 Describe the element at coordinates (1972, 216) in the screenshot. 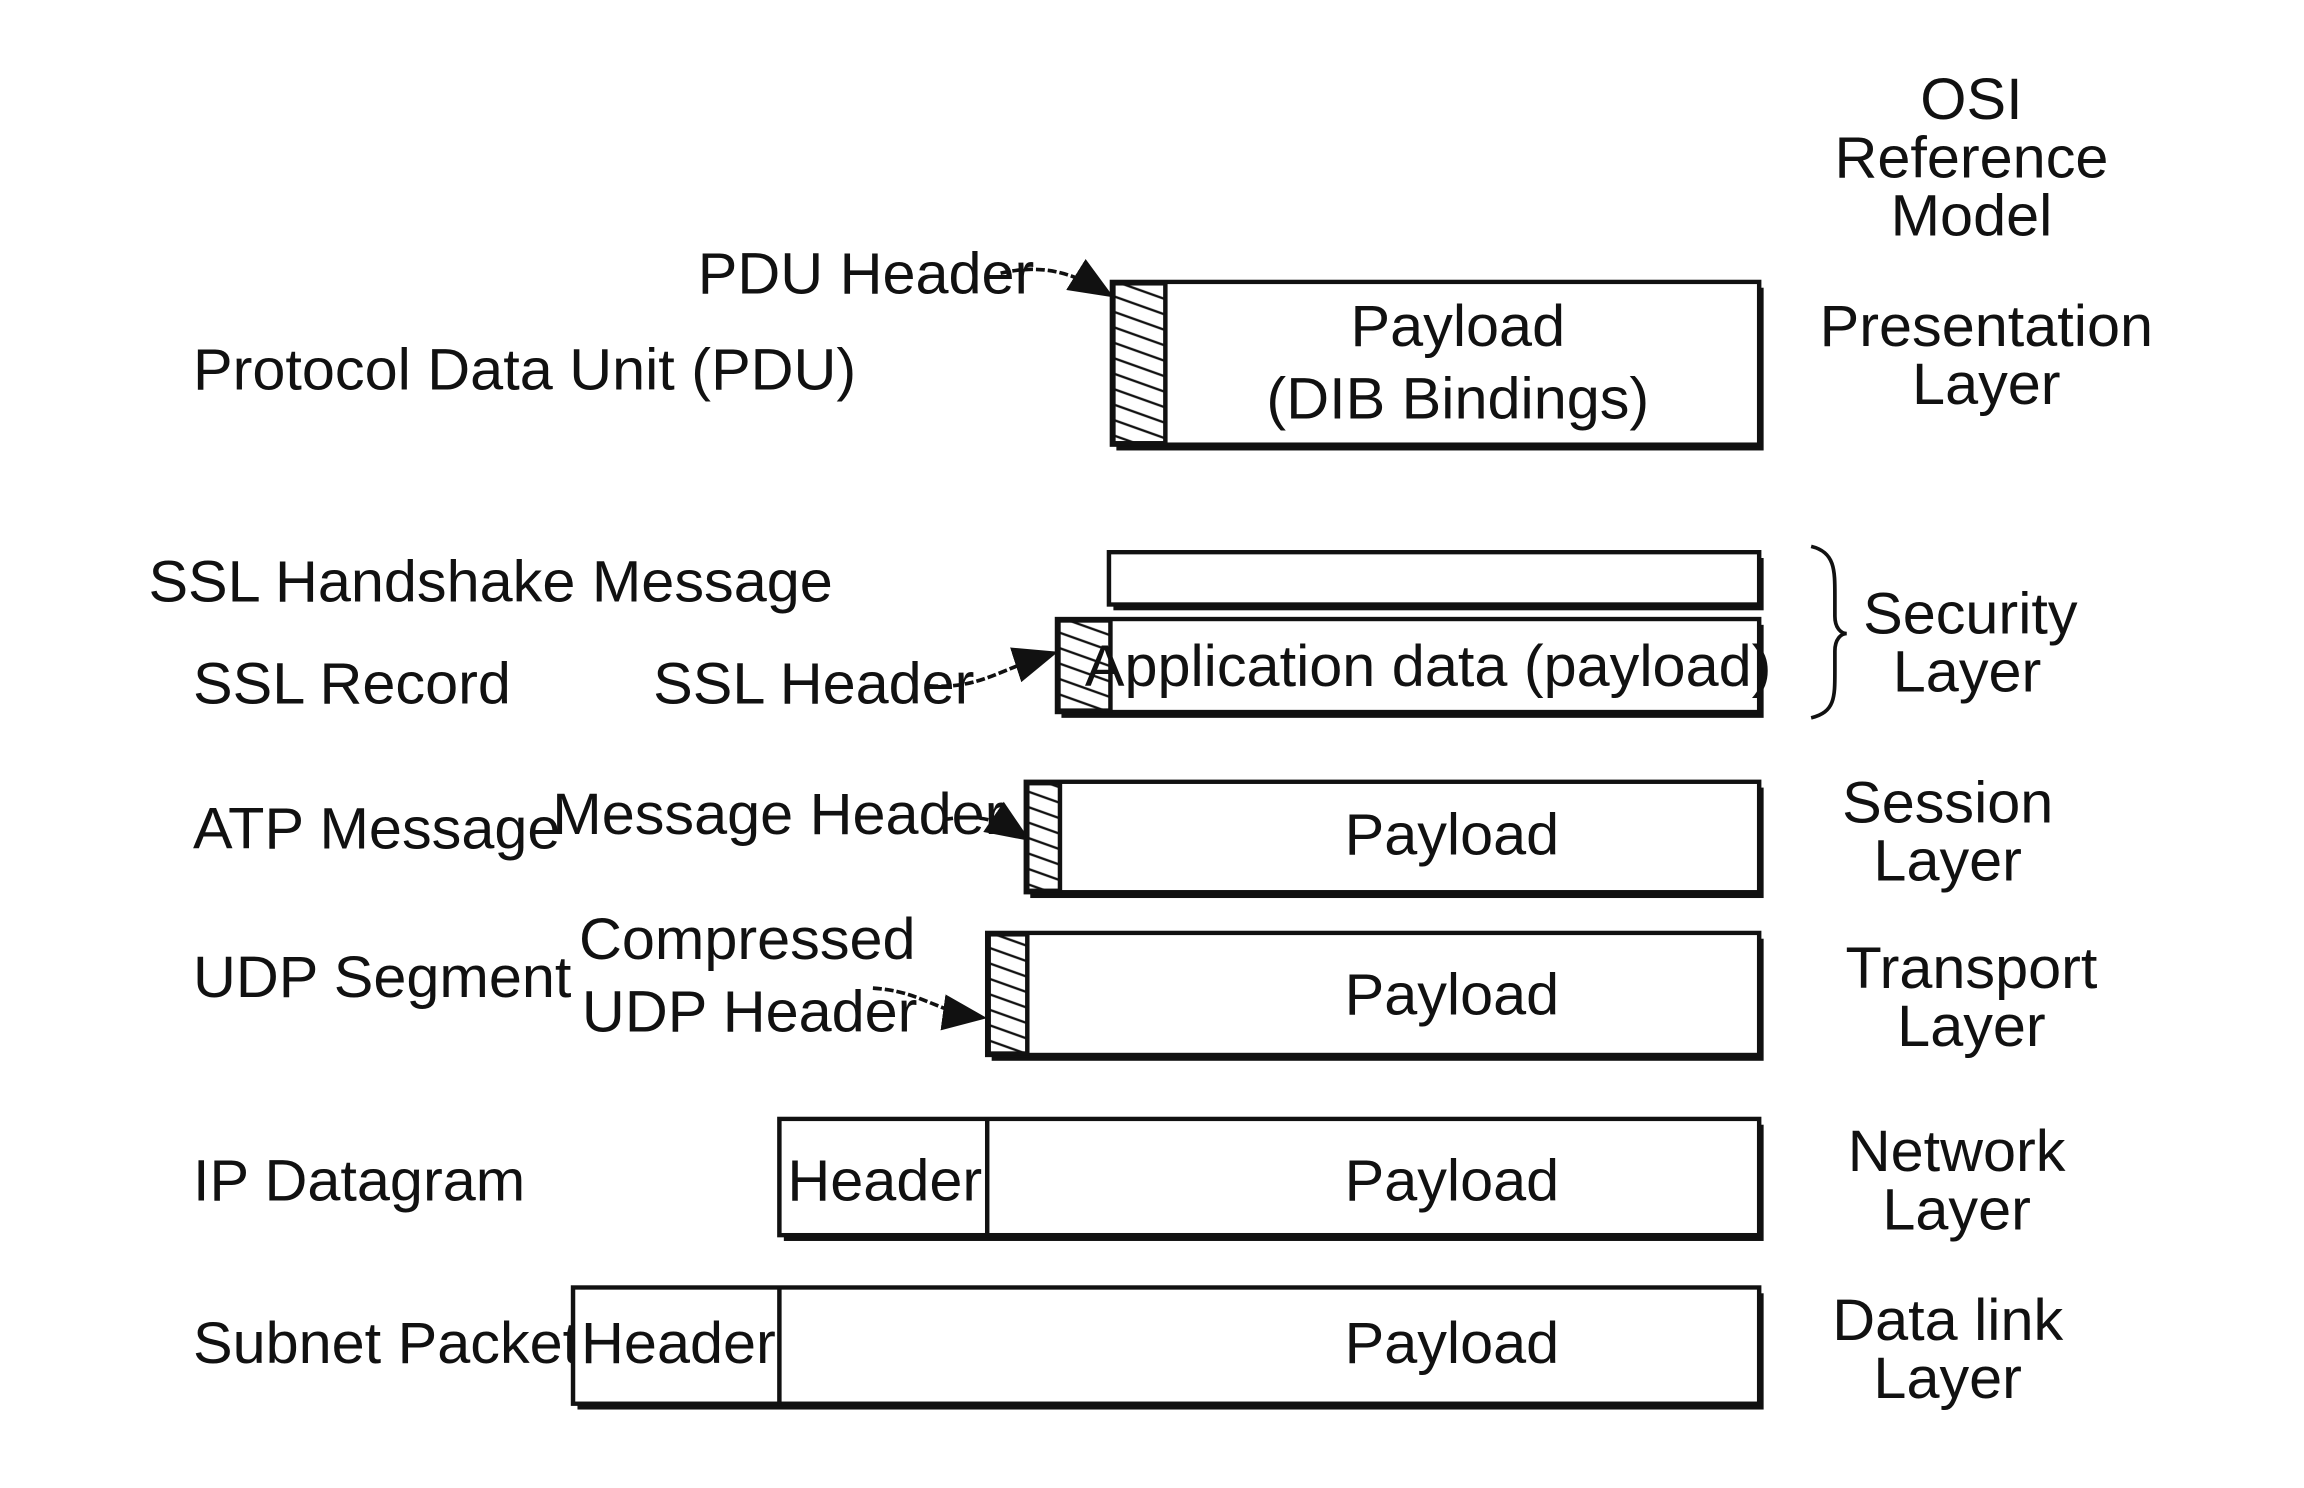

I see `osi-title-line: Model` at that location.